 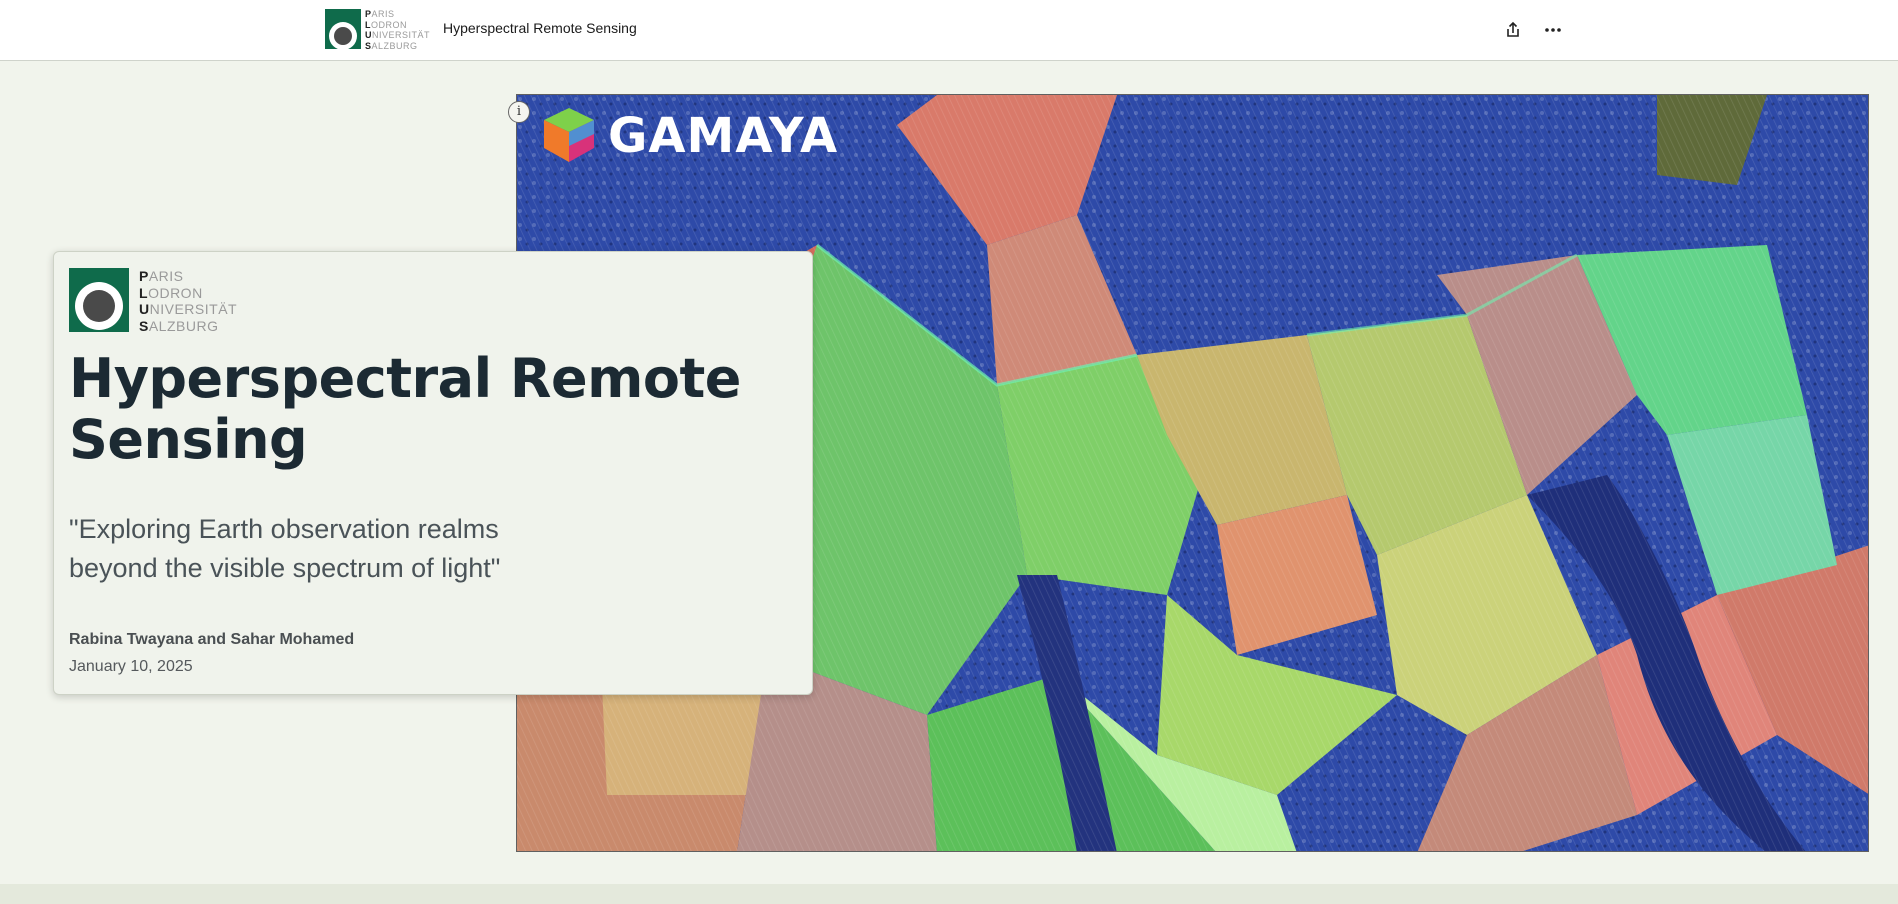 What do you see at coordinates (1513, 30) in the screenshot?
I see `share-icon` at bounding box center [1513, 30].